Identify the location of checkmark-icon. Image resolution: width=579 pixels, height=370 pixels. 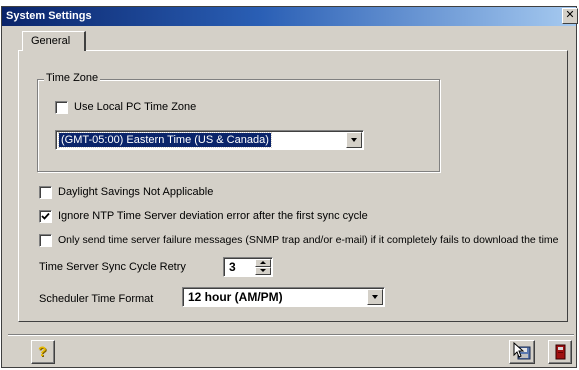
(45, 216).